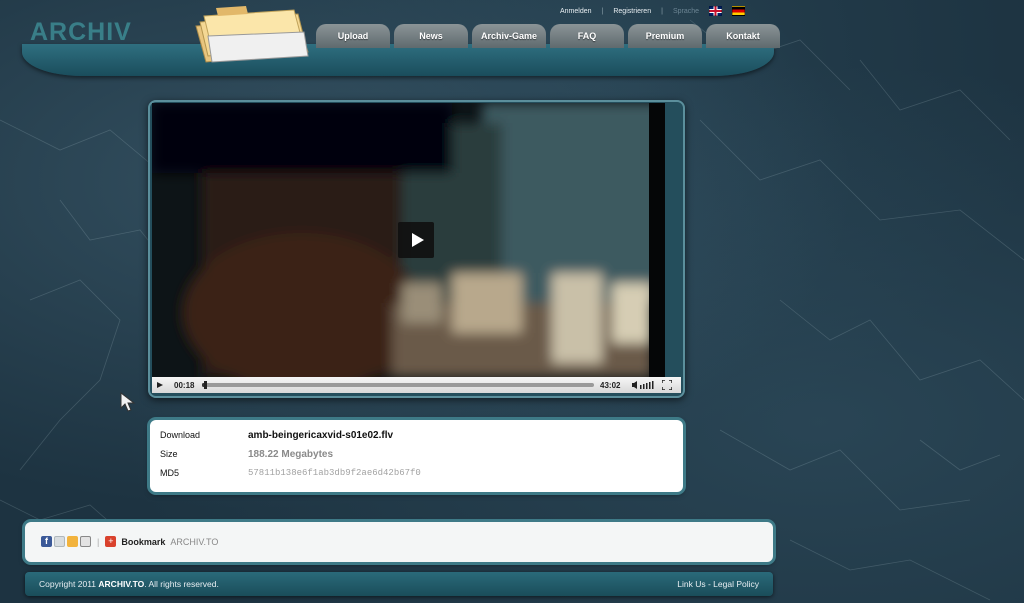 This screenshot has width=1024, height=603. Describe the element at coordinates (632, 11) in the screenshot. I see `register-link: Registrieren` at that location.